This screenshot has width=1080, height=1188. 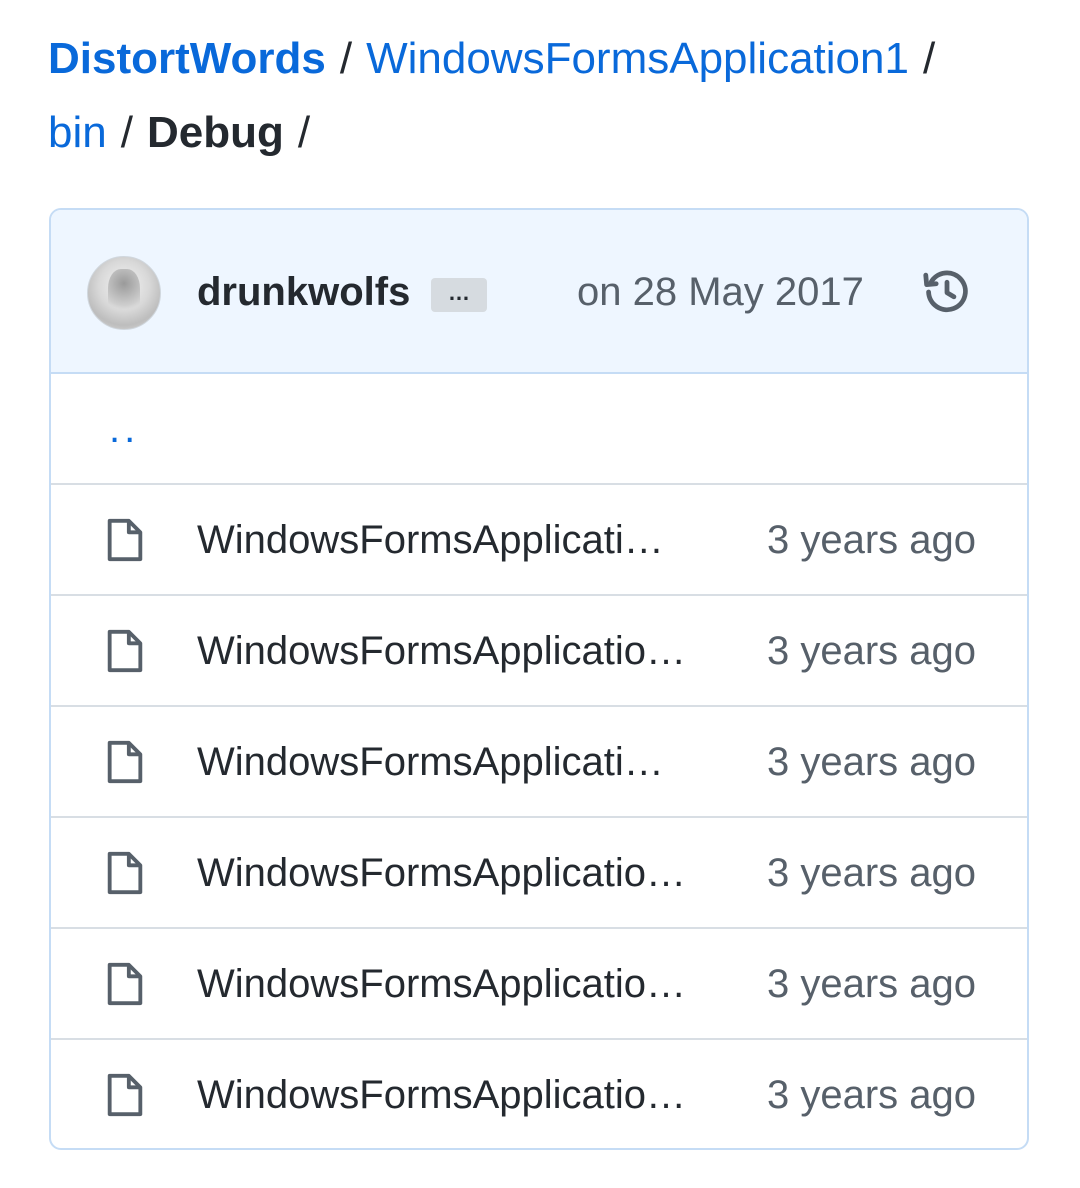 What do you see at coordinates (215, 132) in the screenshot?
I see `breadcrumb-current-folder: Debug` at bounding box center [215, 132].